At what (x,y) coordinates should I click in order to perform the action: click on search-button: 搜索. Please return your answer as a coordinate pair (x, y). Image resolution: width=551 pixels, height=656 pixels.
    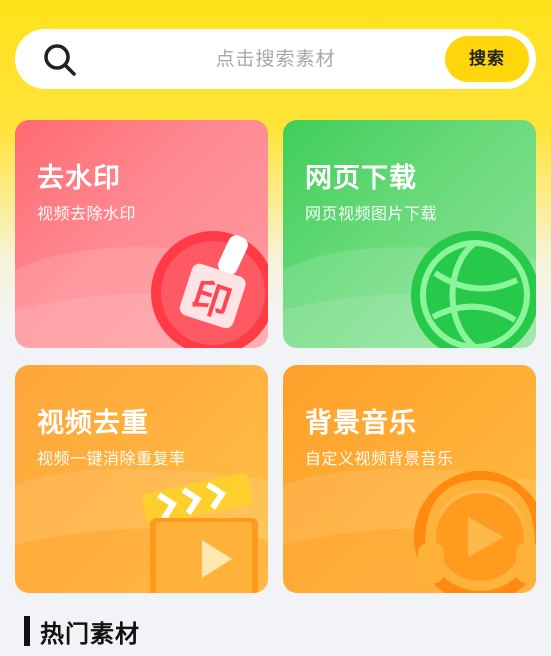
    Looking at the image, I should click on (487, 59).